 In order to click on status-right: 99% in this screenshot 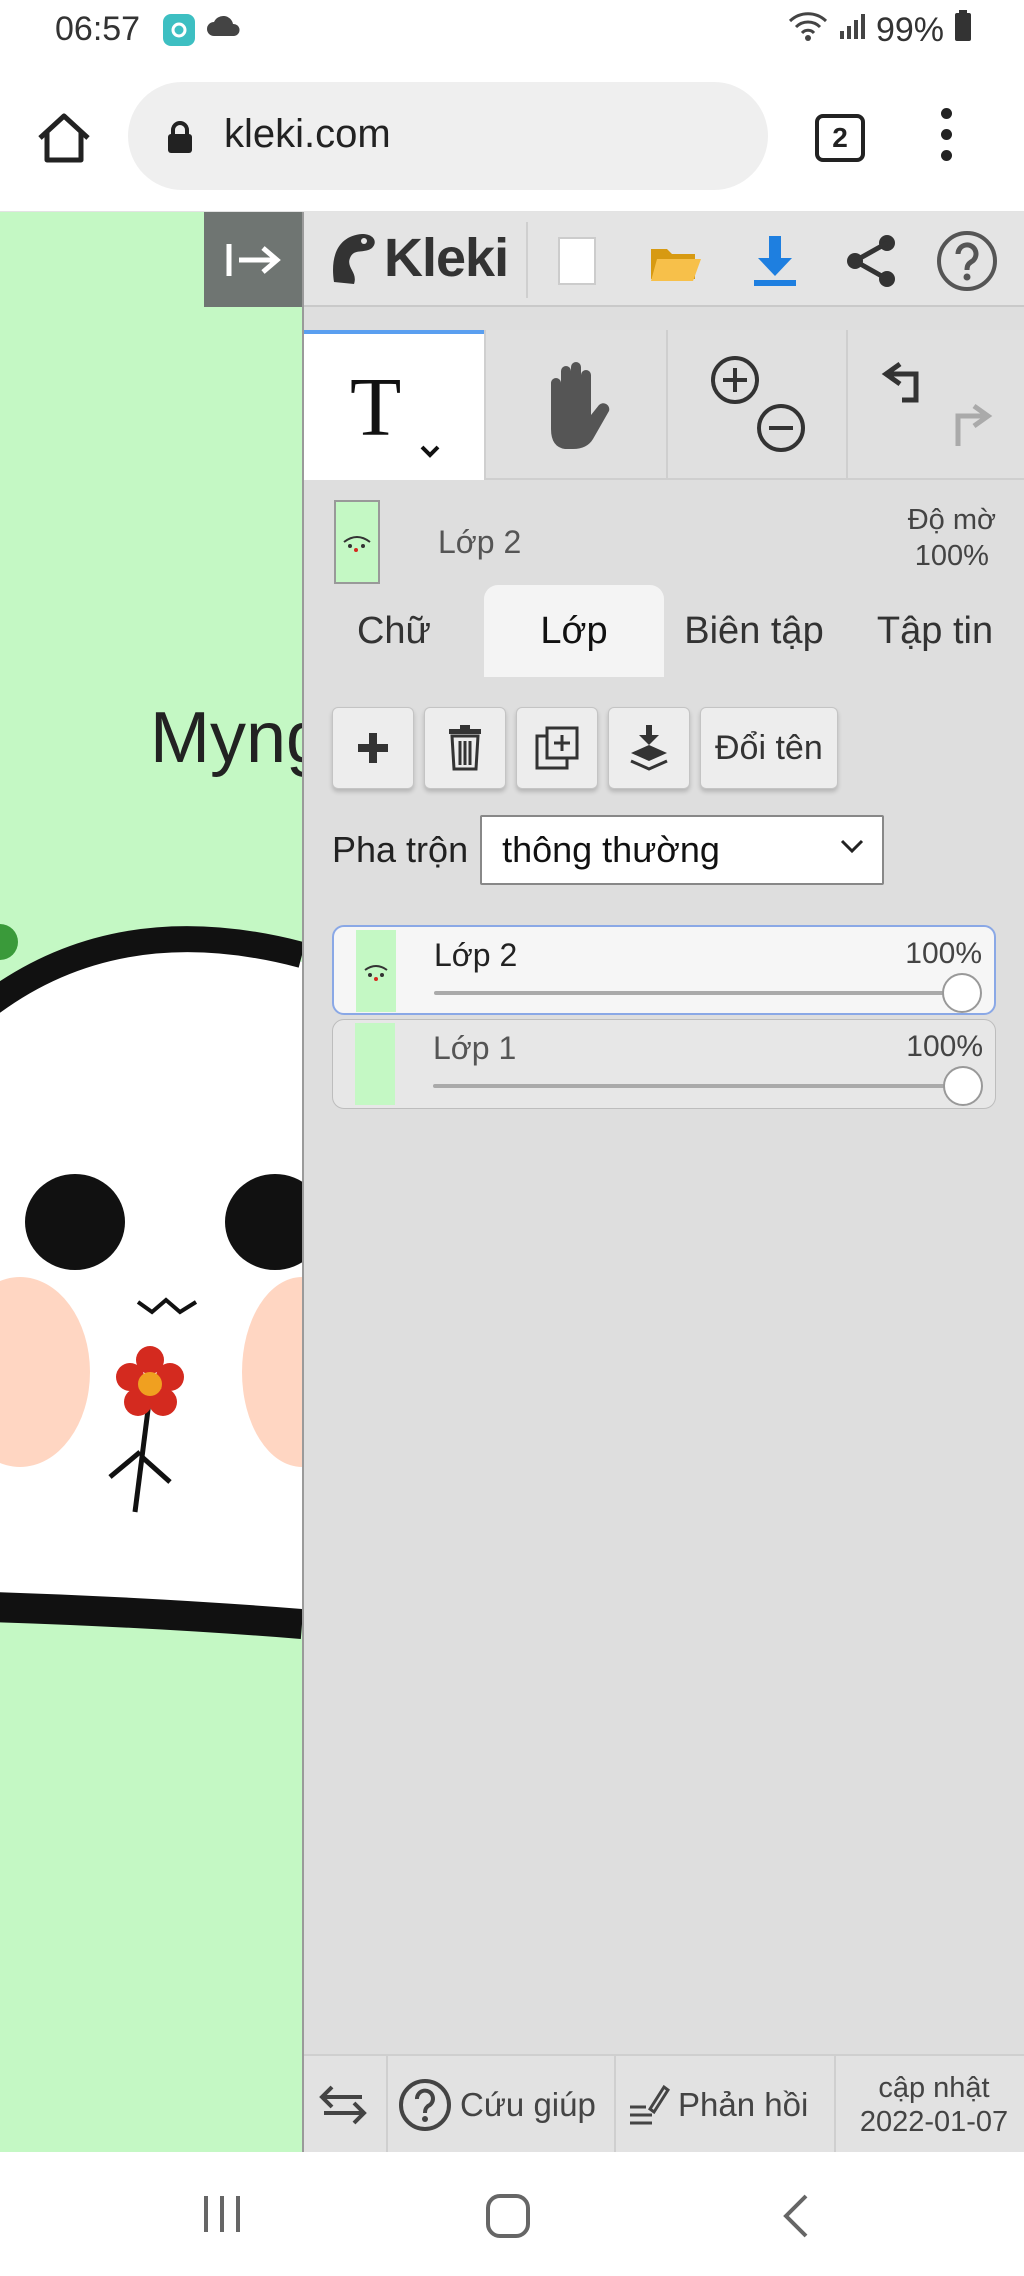, I will do `click(880, 30)`.